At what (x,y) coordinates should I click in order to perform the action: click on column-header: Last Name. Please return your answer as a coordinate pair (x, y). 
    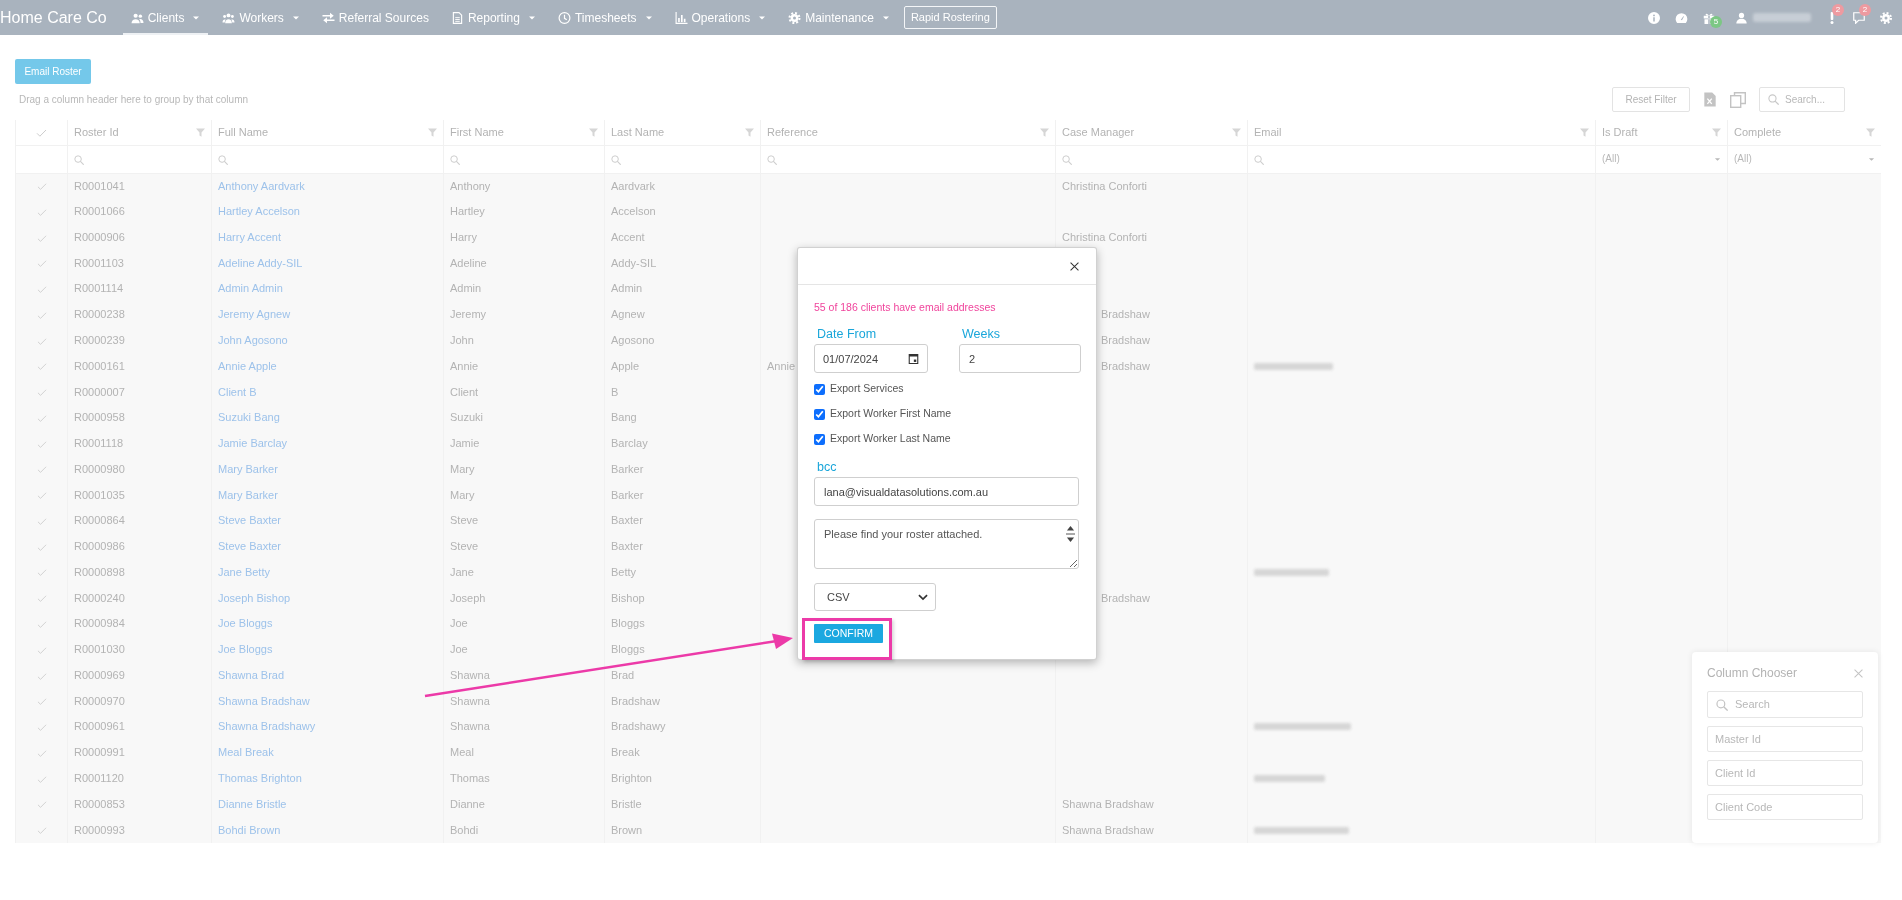
    Looking at the image, I should click on (638, 132).